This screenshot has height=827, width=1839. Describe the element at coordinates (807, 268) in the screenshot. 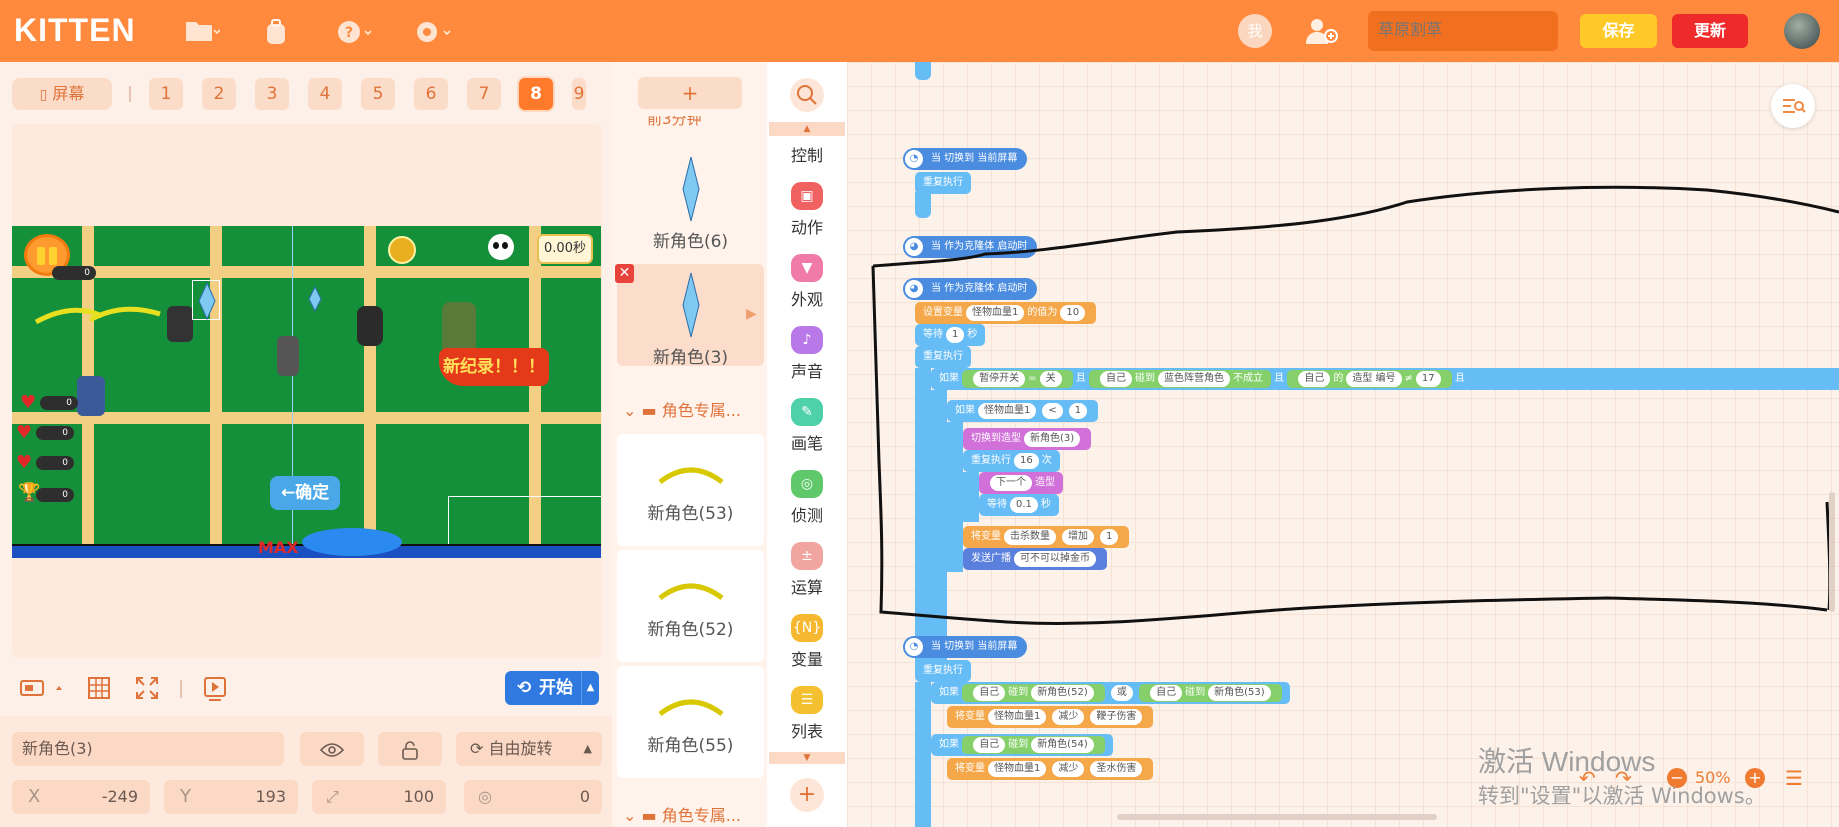

I see `shirt-icon: ▼` at that location.